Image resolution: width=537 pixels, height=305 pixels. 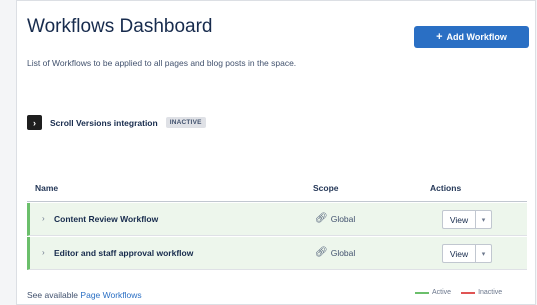 I want to click on footer-note: See available Page Workflows, so click(x=84, y=295).